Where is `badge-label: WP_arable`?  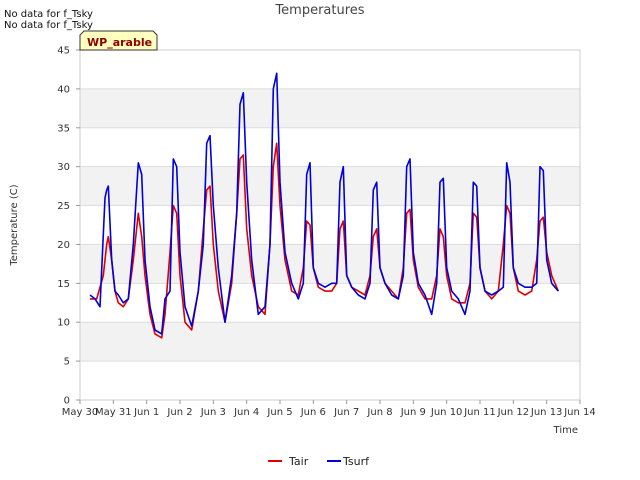
badge-label: WP_arable is located at coordinates (119, 42).